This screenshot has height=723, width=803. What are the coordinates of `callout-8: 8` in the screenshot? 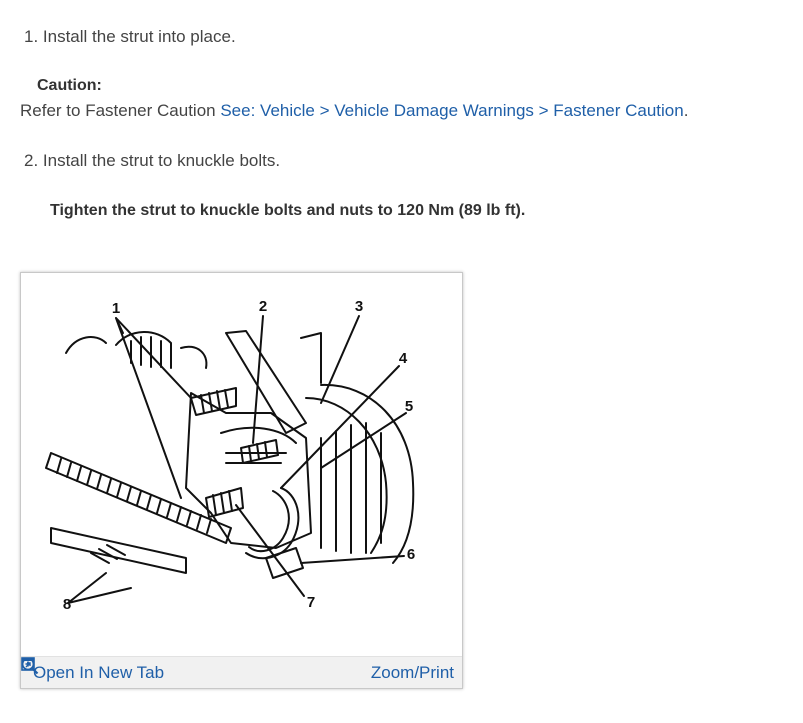 It's located at (67, 604).